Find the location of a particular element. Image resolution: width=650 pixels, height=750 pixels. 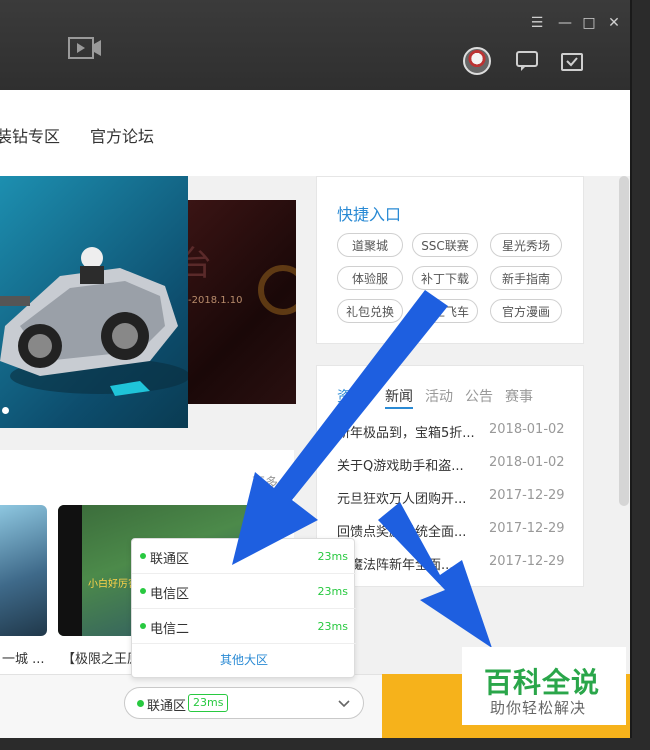

tab-notice: 公告 is located at coordinates (479, 396).